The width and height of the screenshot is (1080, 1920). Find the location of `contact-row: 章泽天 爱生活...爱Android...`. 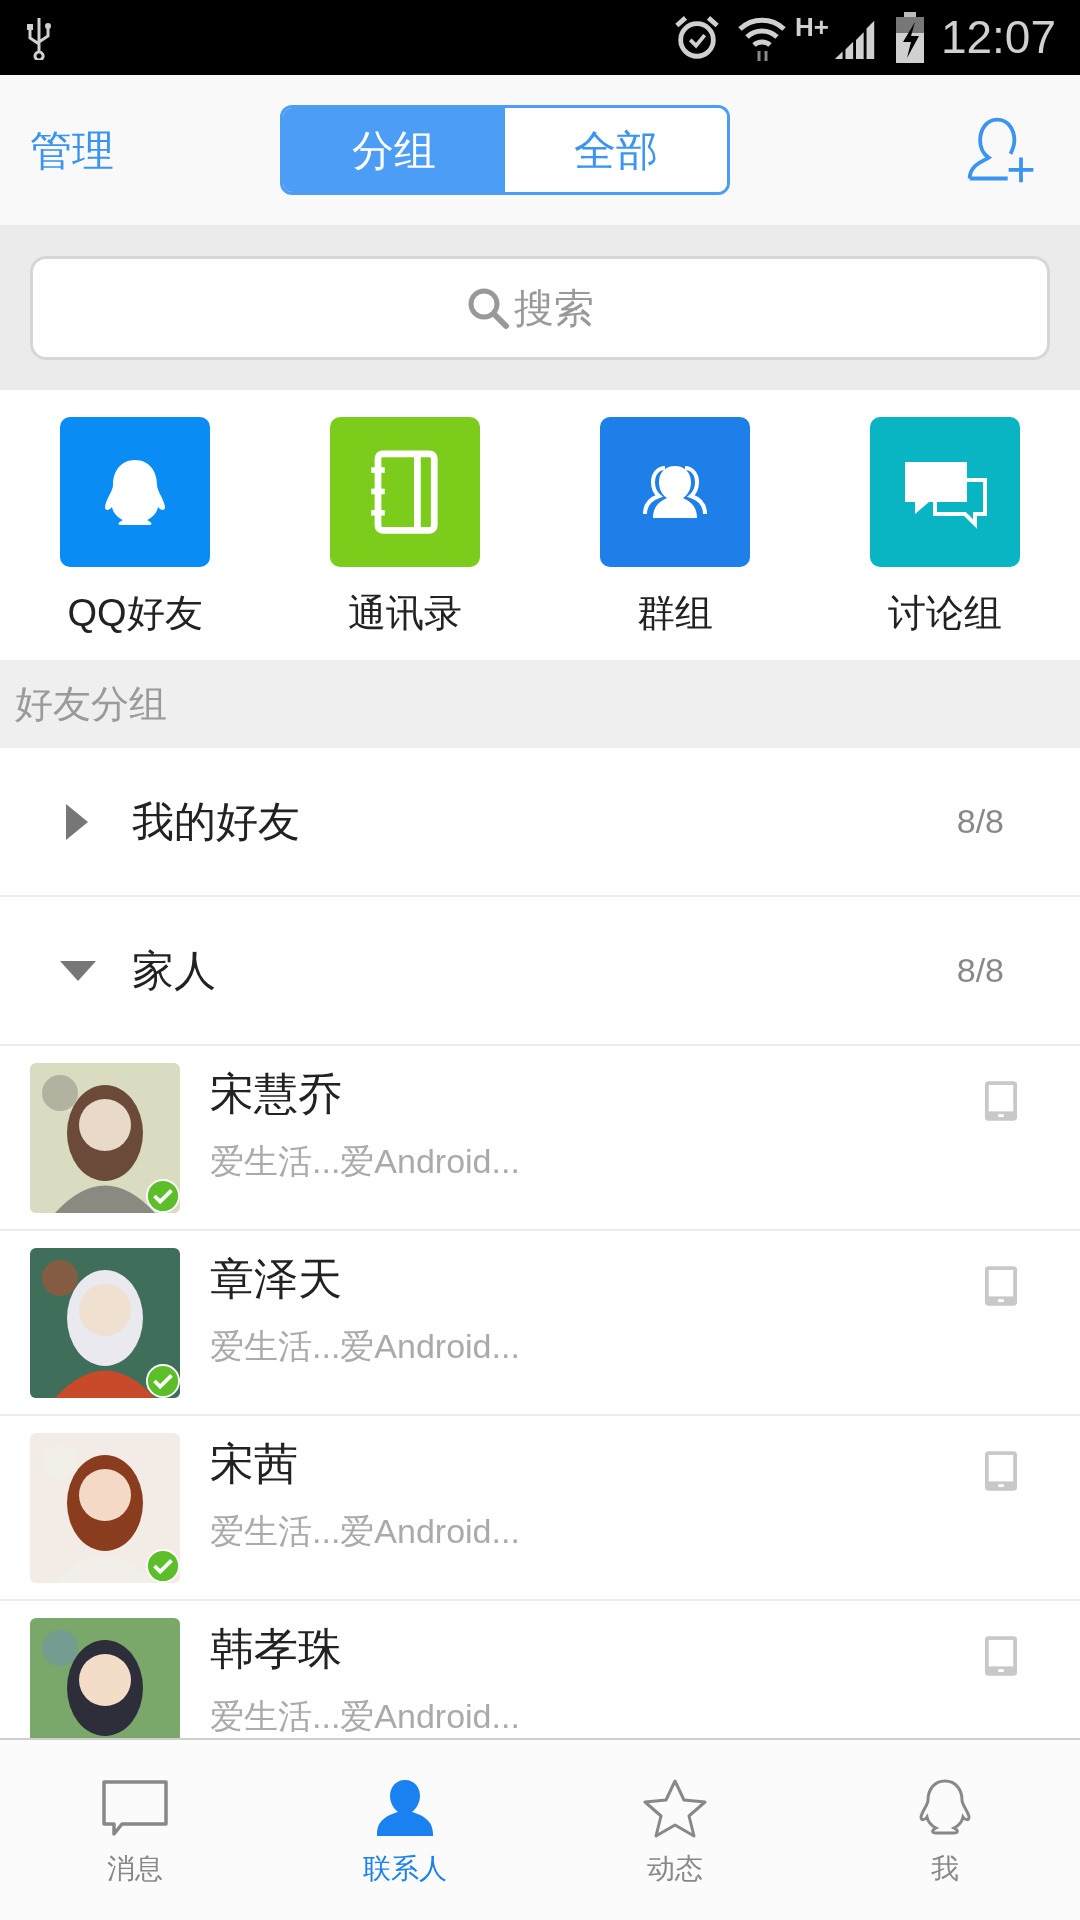

contact-row: 章泽天 爱生活...爱Android... is located at coordinates (540, 1323).